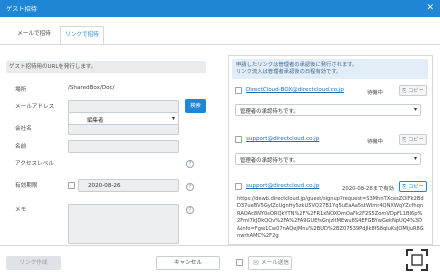  What do you see at coordinates (430, 8) in the screenshot?
I see `close-icon: ✕` at bounding box center [430, 8].